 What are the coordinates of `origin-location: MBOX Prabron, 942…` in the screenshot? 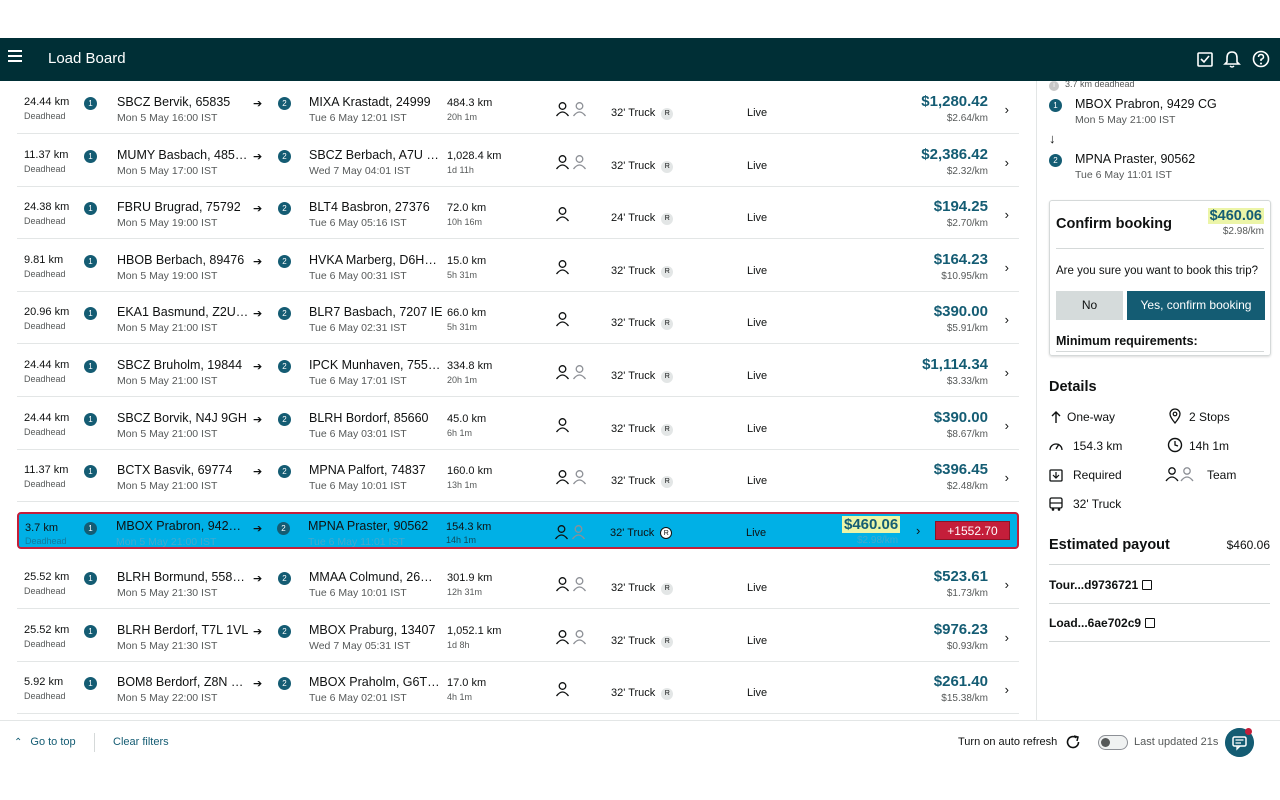 It's located at (179, 526).